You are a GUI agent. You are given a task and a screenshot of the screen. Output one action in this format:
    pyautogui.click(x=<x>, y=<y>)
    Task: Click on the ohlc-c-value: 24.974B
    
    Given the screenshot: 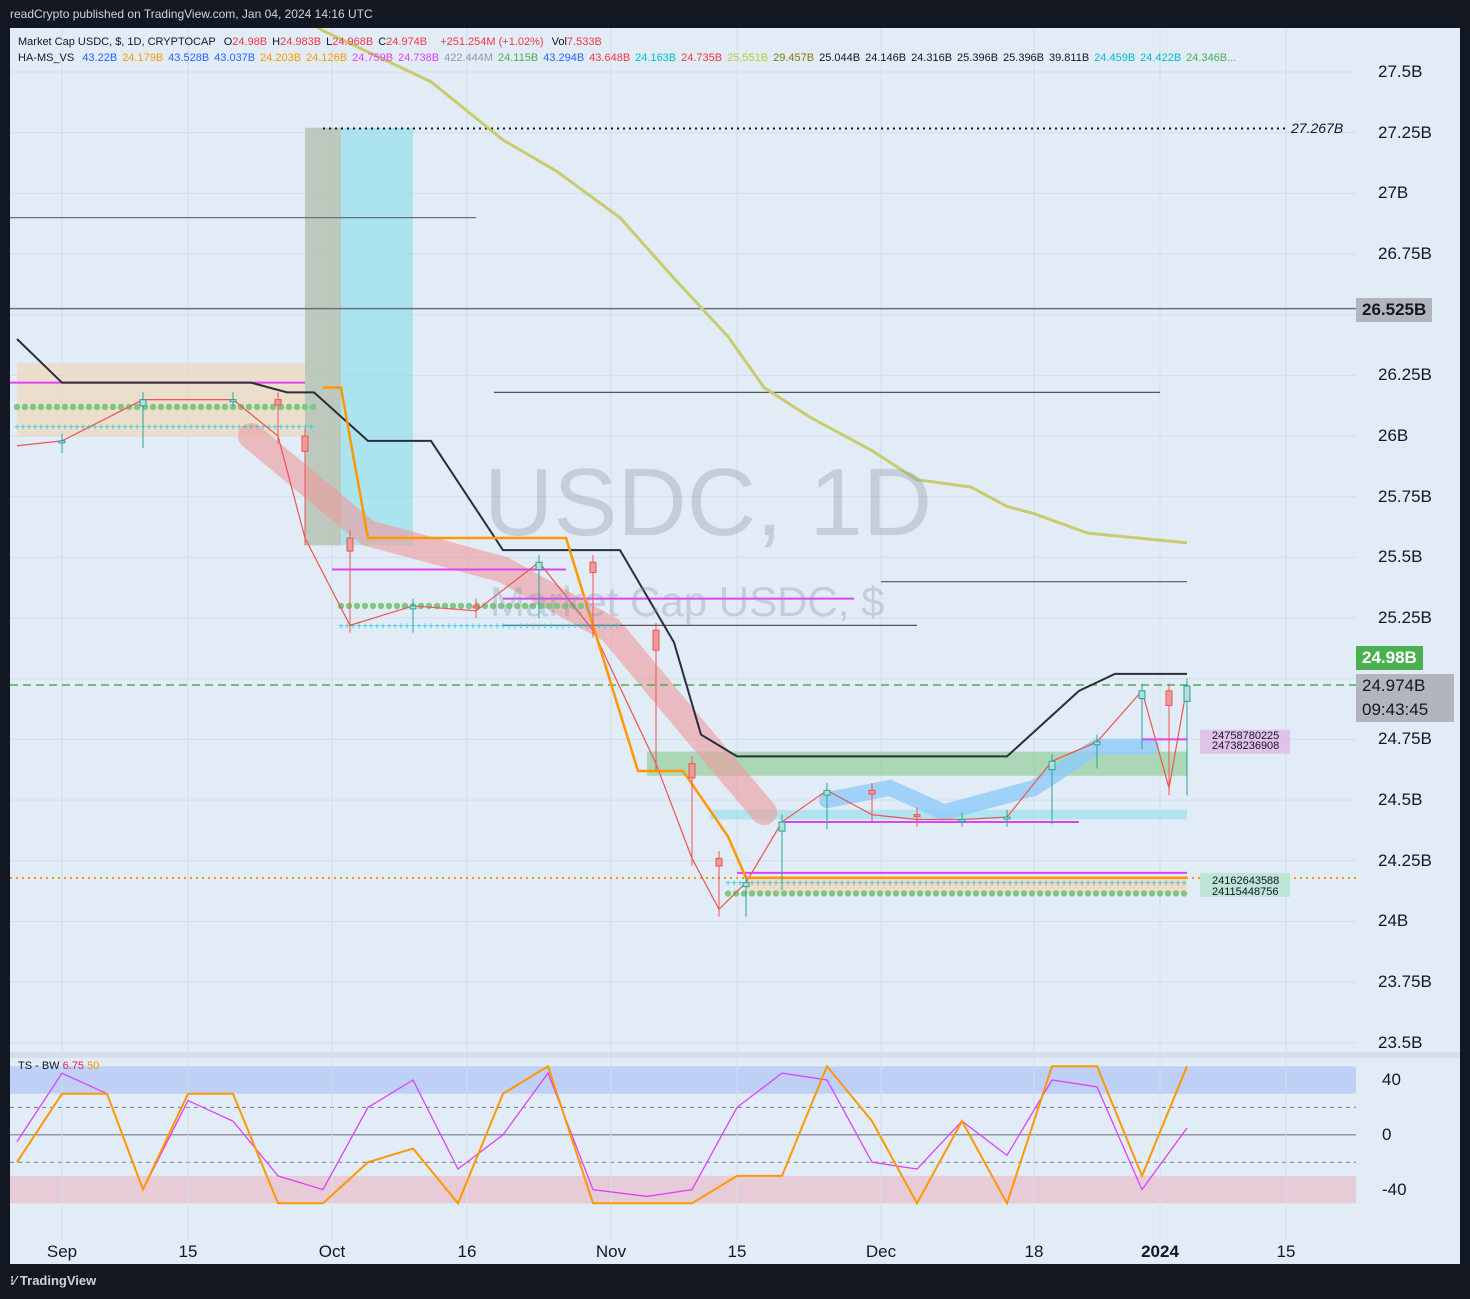 What is the action you would take?
    pyautogui.click(x=407, y=42)
    